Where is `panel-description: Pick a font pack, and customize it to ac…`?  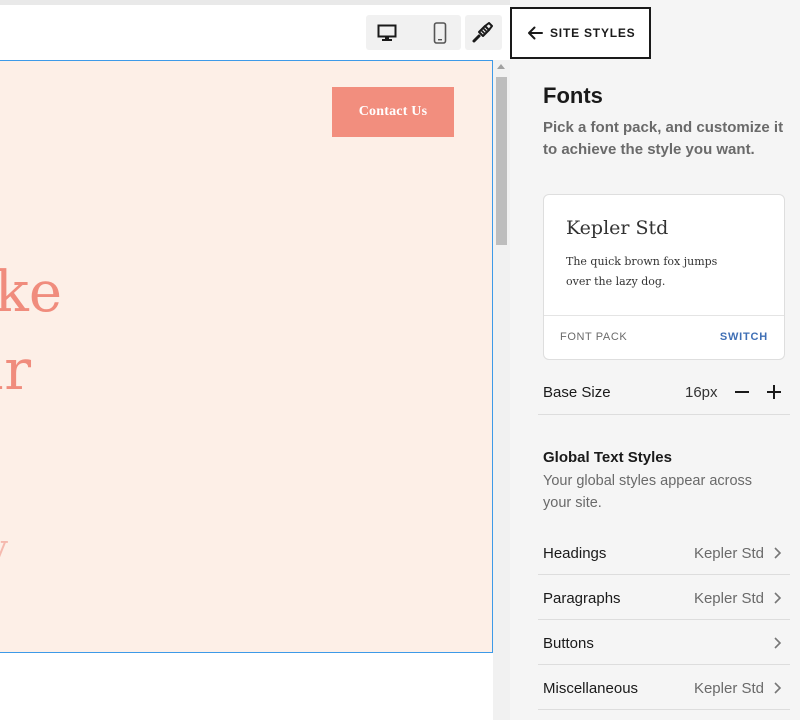 panel-description: Pick a font pack, and customize it to ac… is located at coordinates (663, 138).